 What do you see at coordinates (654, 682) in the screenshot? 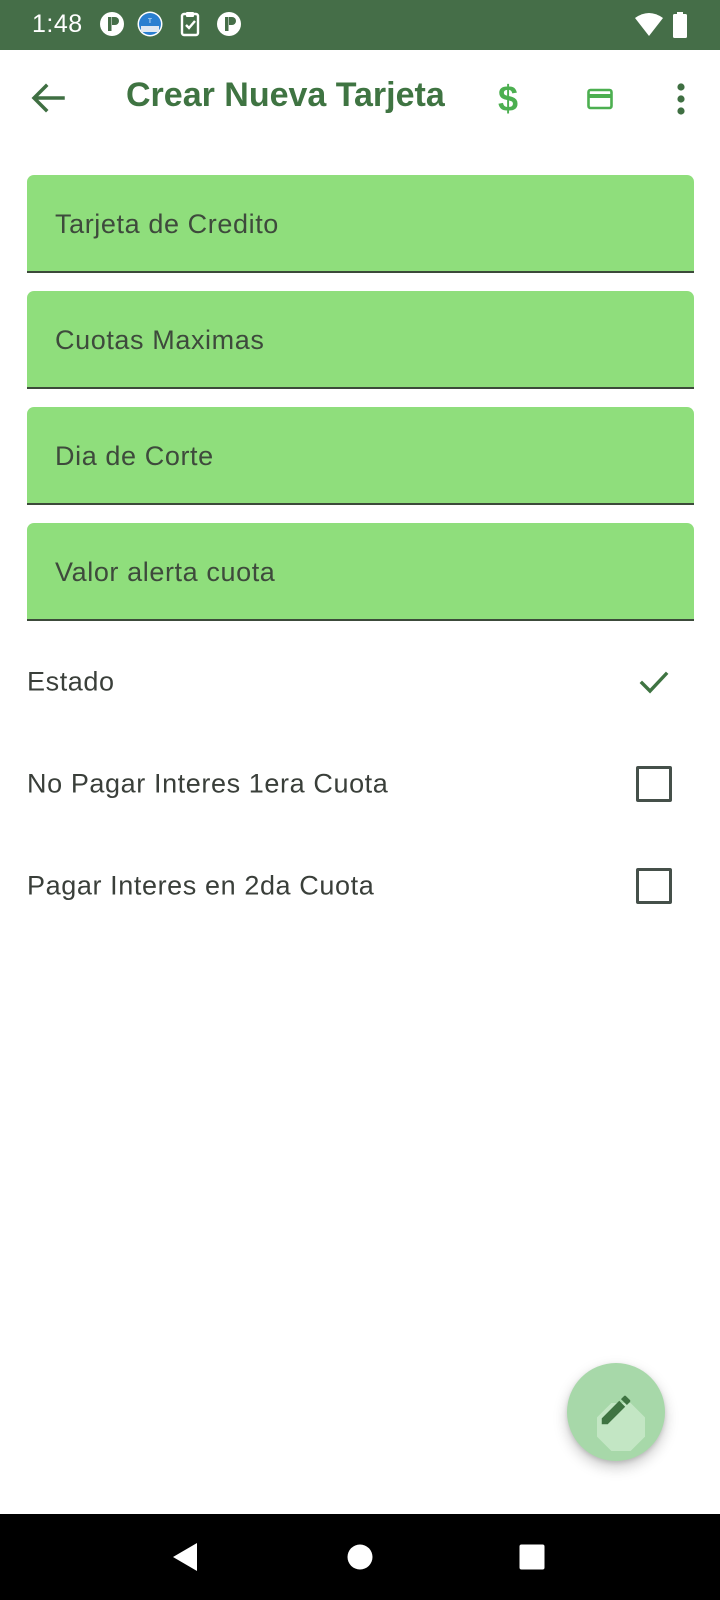
I see `checkmark-icon` at bounding box center [654, 682].